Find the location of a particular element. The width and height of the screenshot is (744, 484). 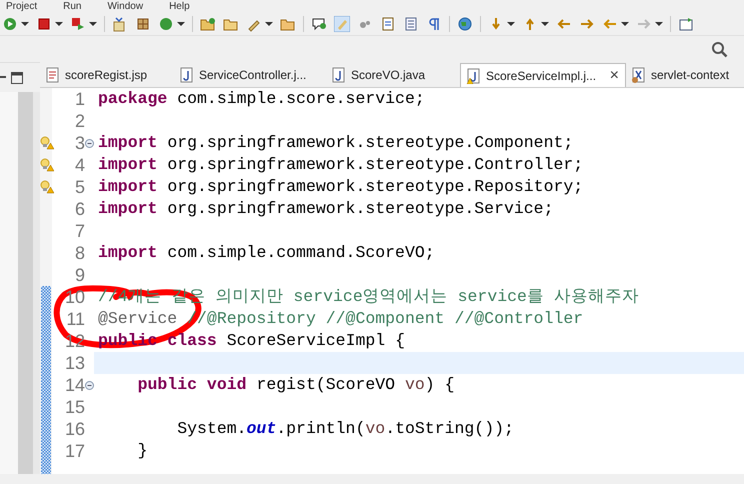

code-line: import org.springframework.stereotype.Controller; is located at coordinates (341, 165).